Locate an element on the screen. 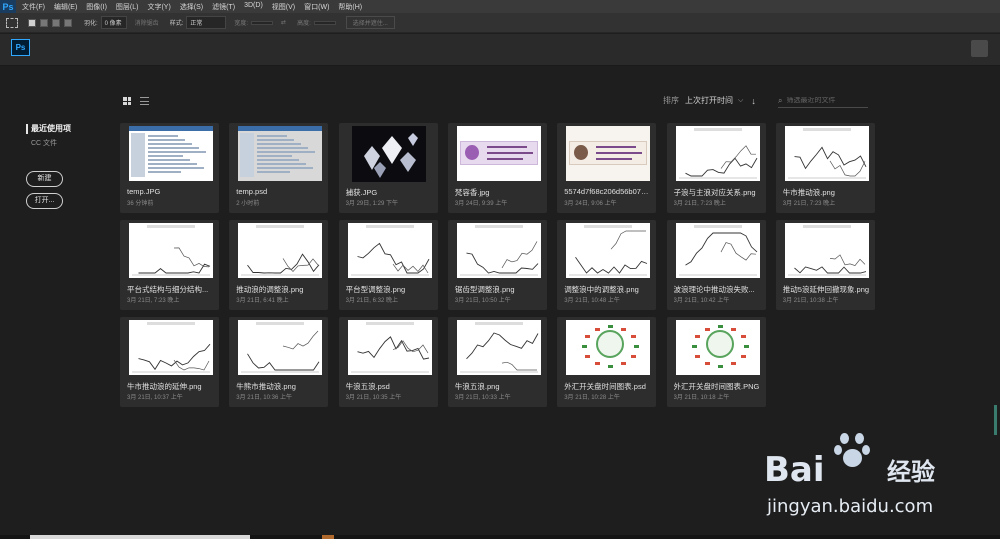  intersect-selection-icon is located at coordinates (68, 22).